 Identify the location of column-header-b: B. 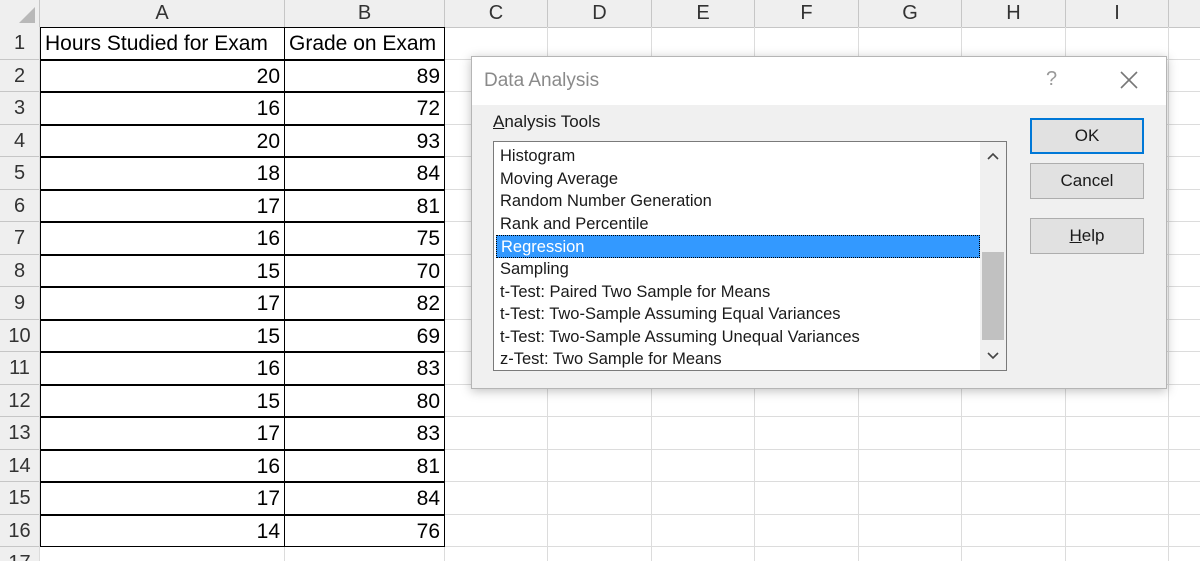
(365, 13).